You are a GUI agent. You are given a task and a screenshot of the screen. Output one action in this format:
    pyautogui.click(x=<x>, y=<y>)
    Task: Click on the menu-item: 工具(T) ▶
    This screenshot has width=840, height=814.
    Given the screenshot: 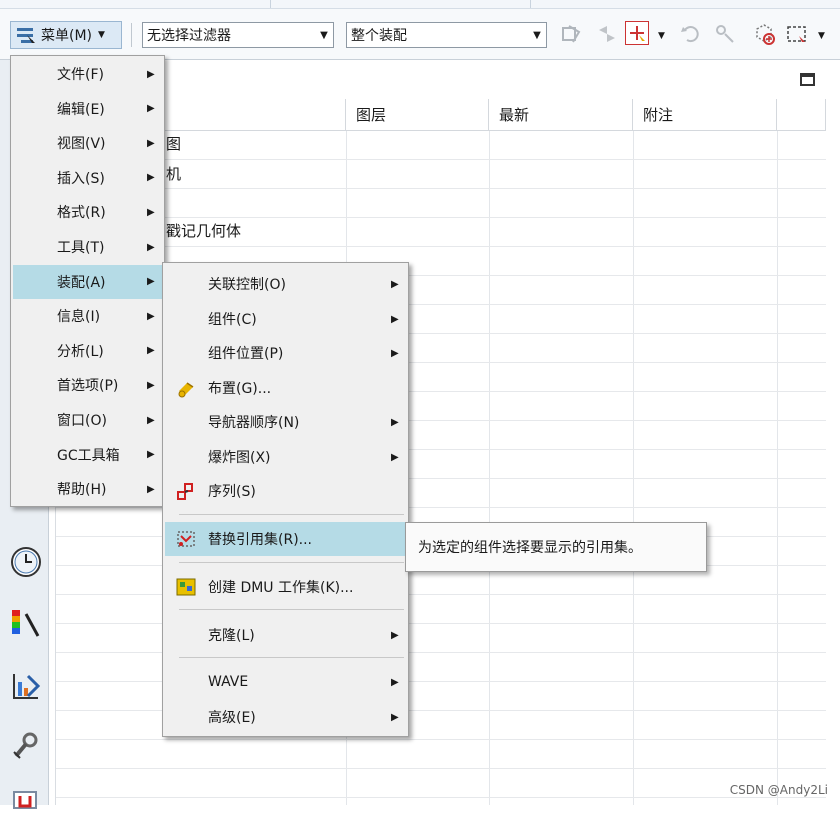 What is the action you would take?
    pyautogui.click(x=87, y=247)
    